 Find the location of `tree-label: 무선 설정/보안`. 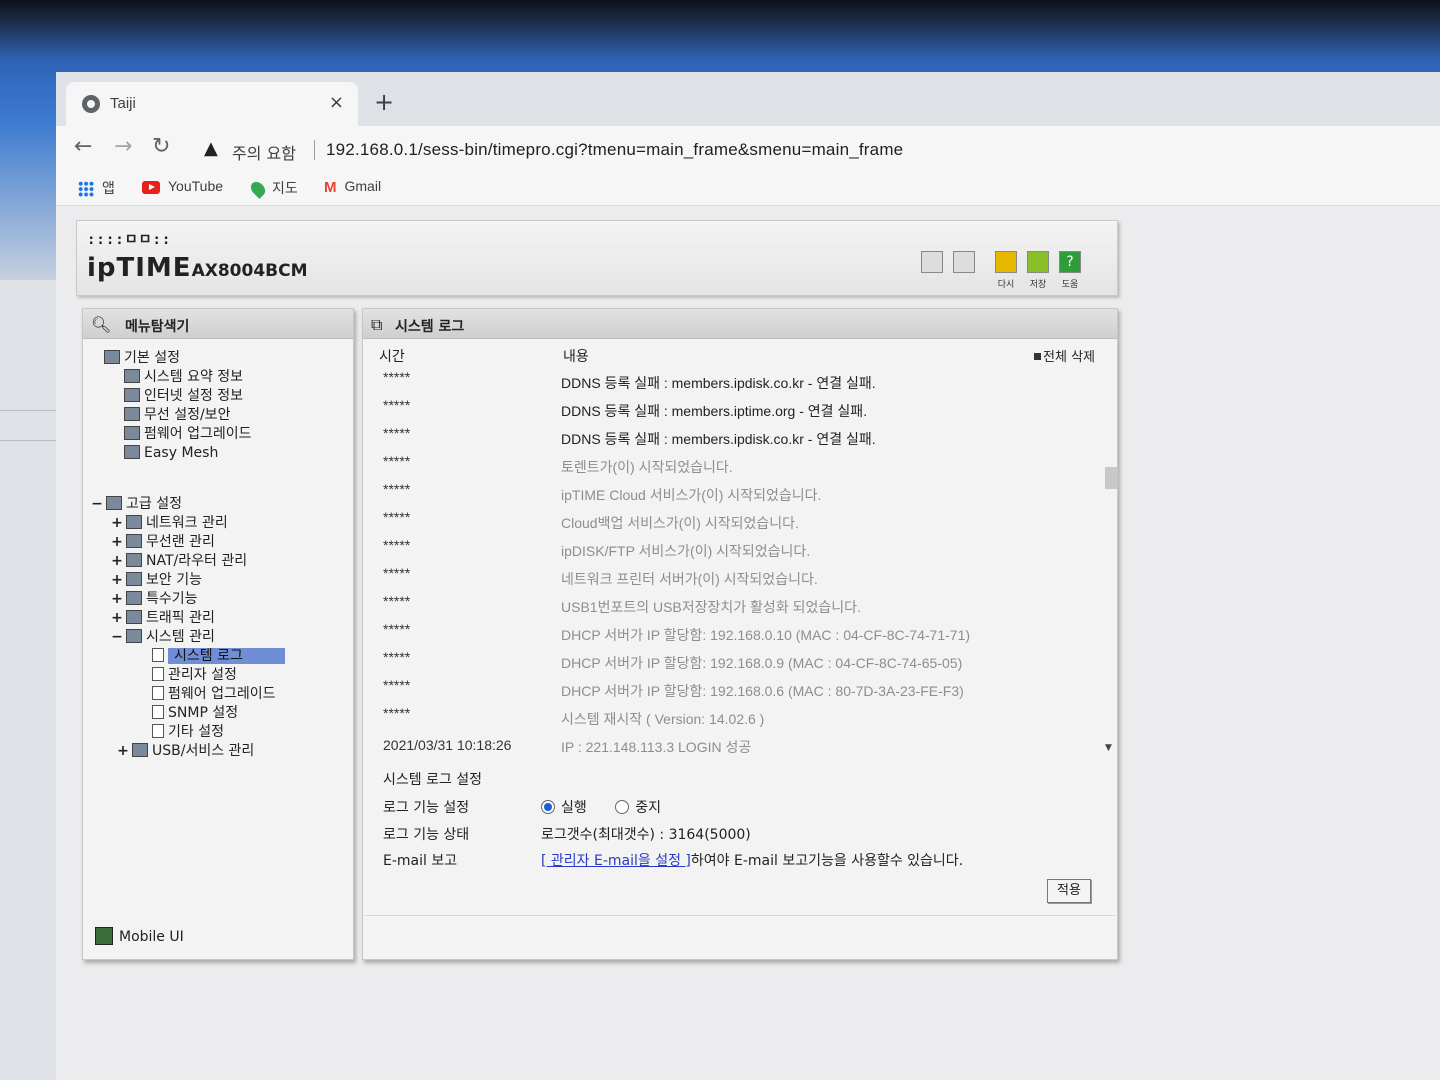

tree-label: 무선 설정/보안 is located at coordinates (187, 415).